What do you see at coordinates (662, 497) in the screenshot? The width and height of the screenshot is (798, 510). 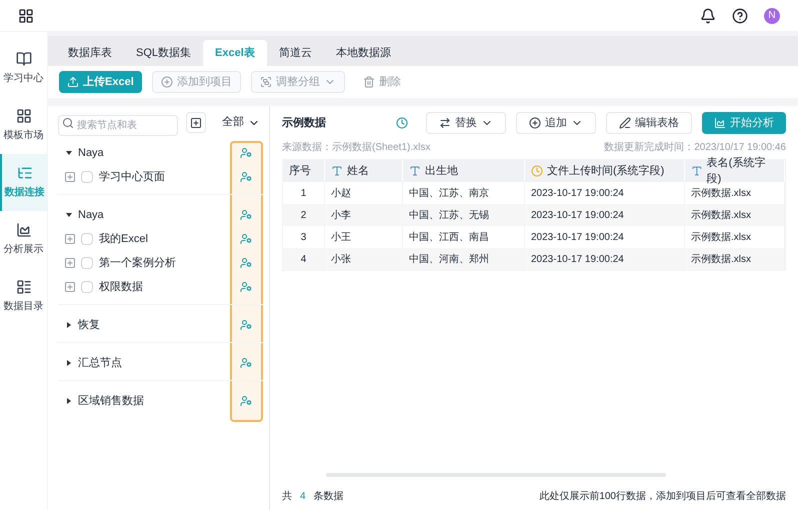 I see `footer-note: 此处仅展示前100行数据，添加到项目后可查看全部数据` at bounding box center [662, 497].